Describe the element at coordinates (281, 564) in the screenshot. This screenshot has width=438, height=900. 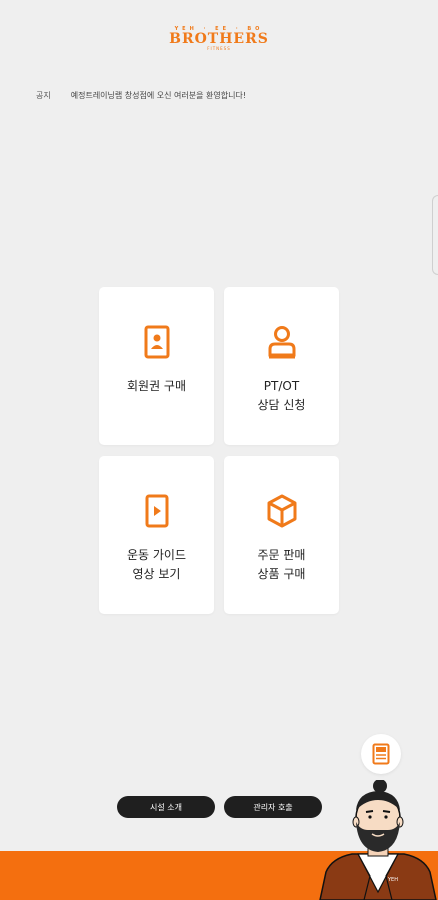
I see `order-sales-product-label: 주문 판매 상품 구매` at that location.